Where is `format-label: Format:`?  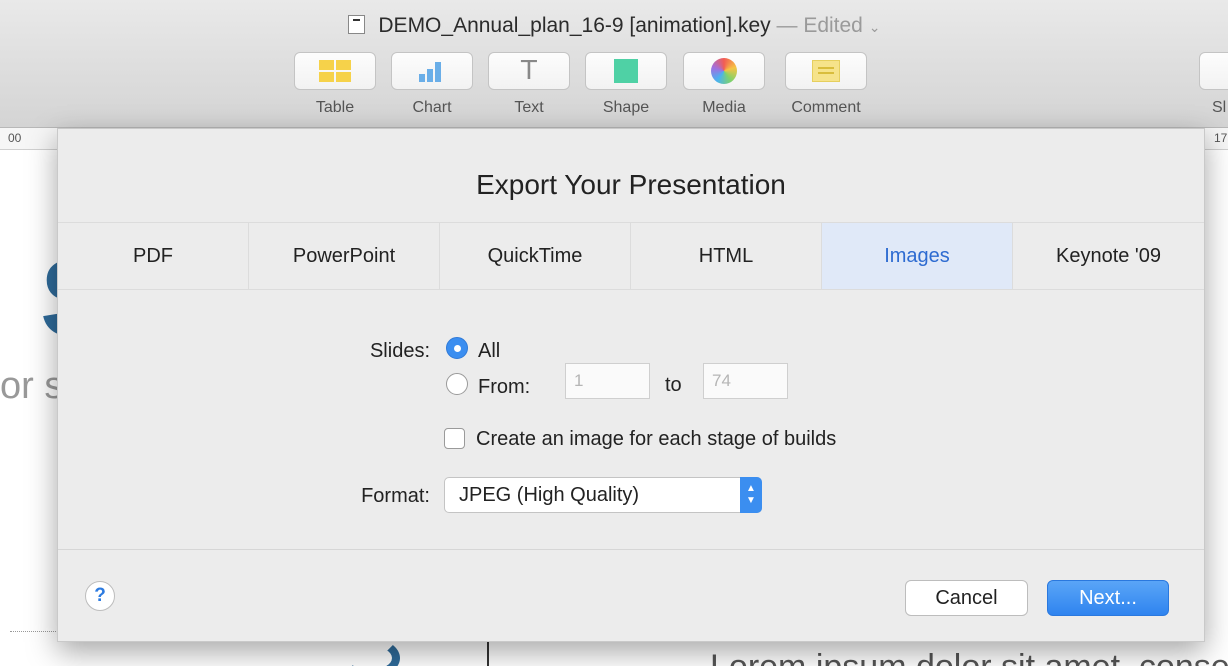
format-label: Format: is located at coordinates (395, 496).